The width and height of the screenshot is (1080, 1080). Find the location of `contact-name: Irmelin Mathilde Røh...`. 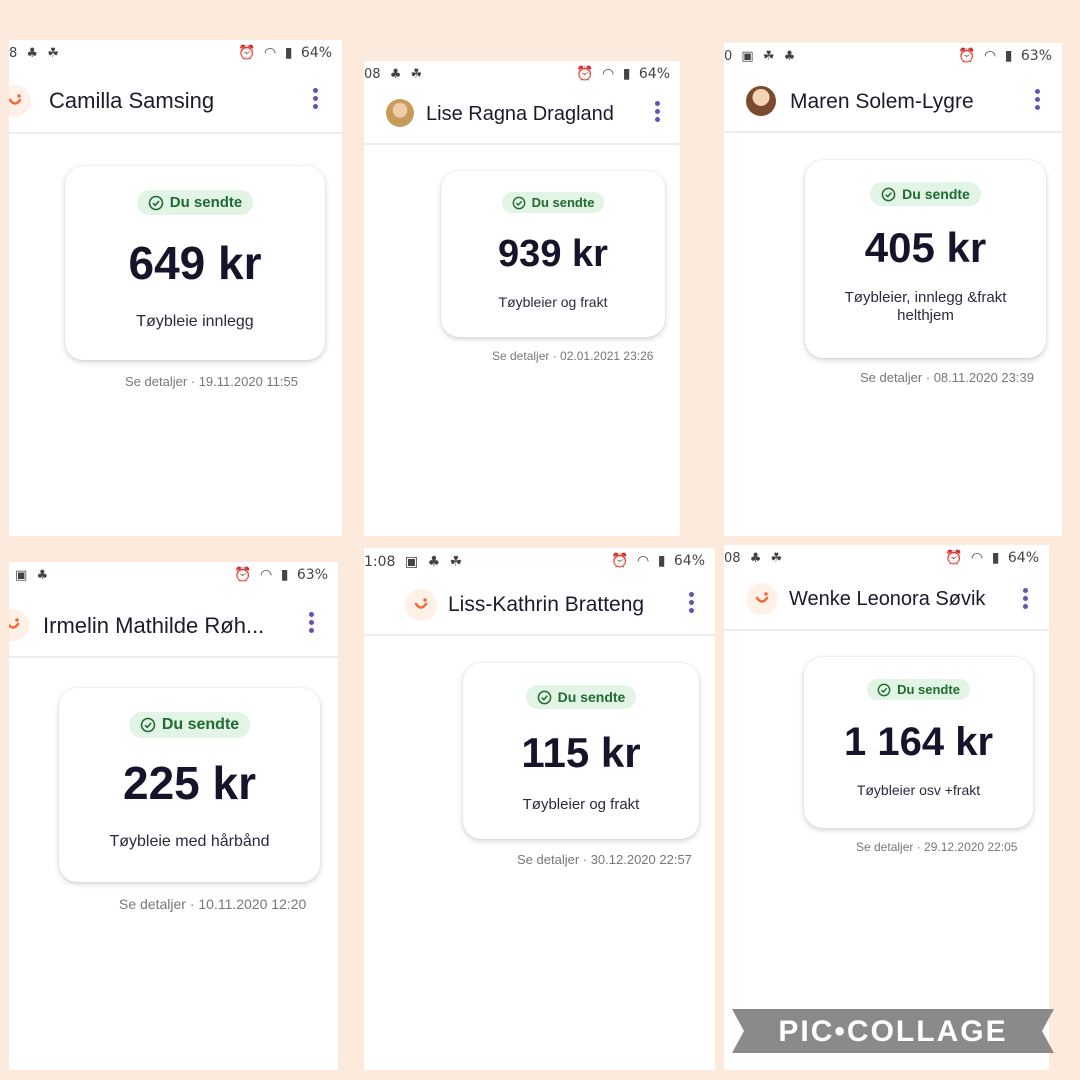

contact-name: Irmelin Mathilde Røh... is located at coordinates (153, 626).